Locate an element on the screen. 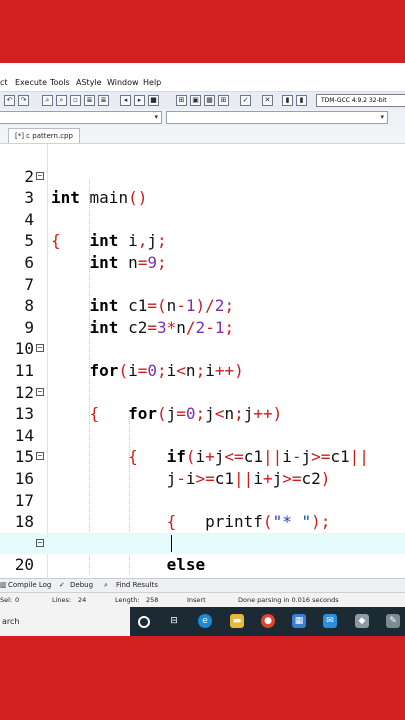 Image resolution: width=405 pixels, height=720 pixels. menu-tools: Tools is located at coordinates (60, 82).